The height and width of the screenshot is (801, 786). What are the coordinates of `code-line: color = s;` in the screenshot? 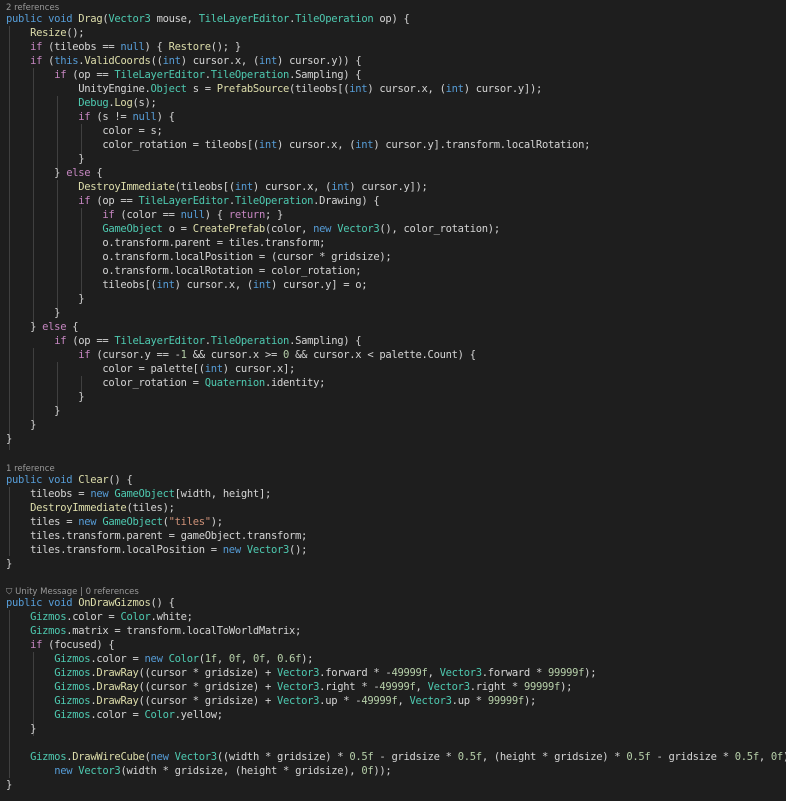 It's located at (84, 131).